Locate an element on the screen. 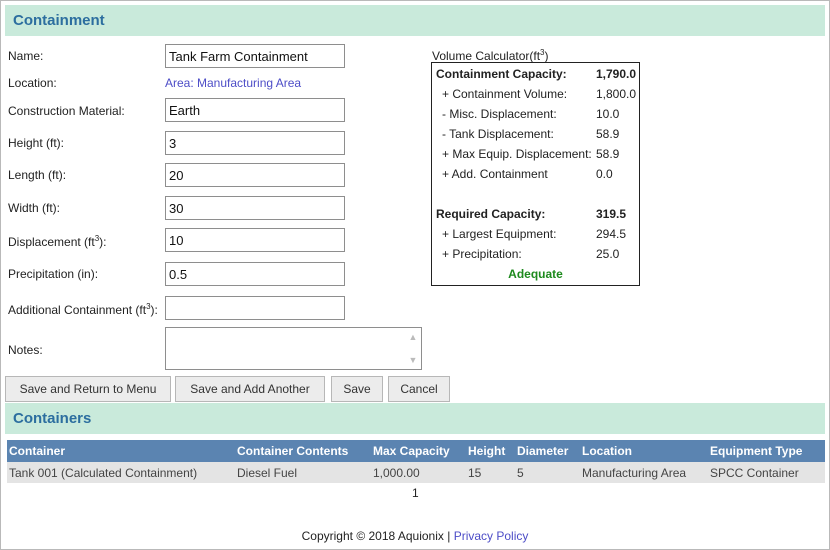 Image resolution: width=830 pixels, height=550 pixels. save-and-return-button: Save and Return to Menu is located at coordinates (88, 389).